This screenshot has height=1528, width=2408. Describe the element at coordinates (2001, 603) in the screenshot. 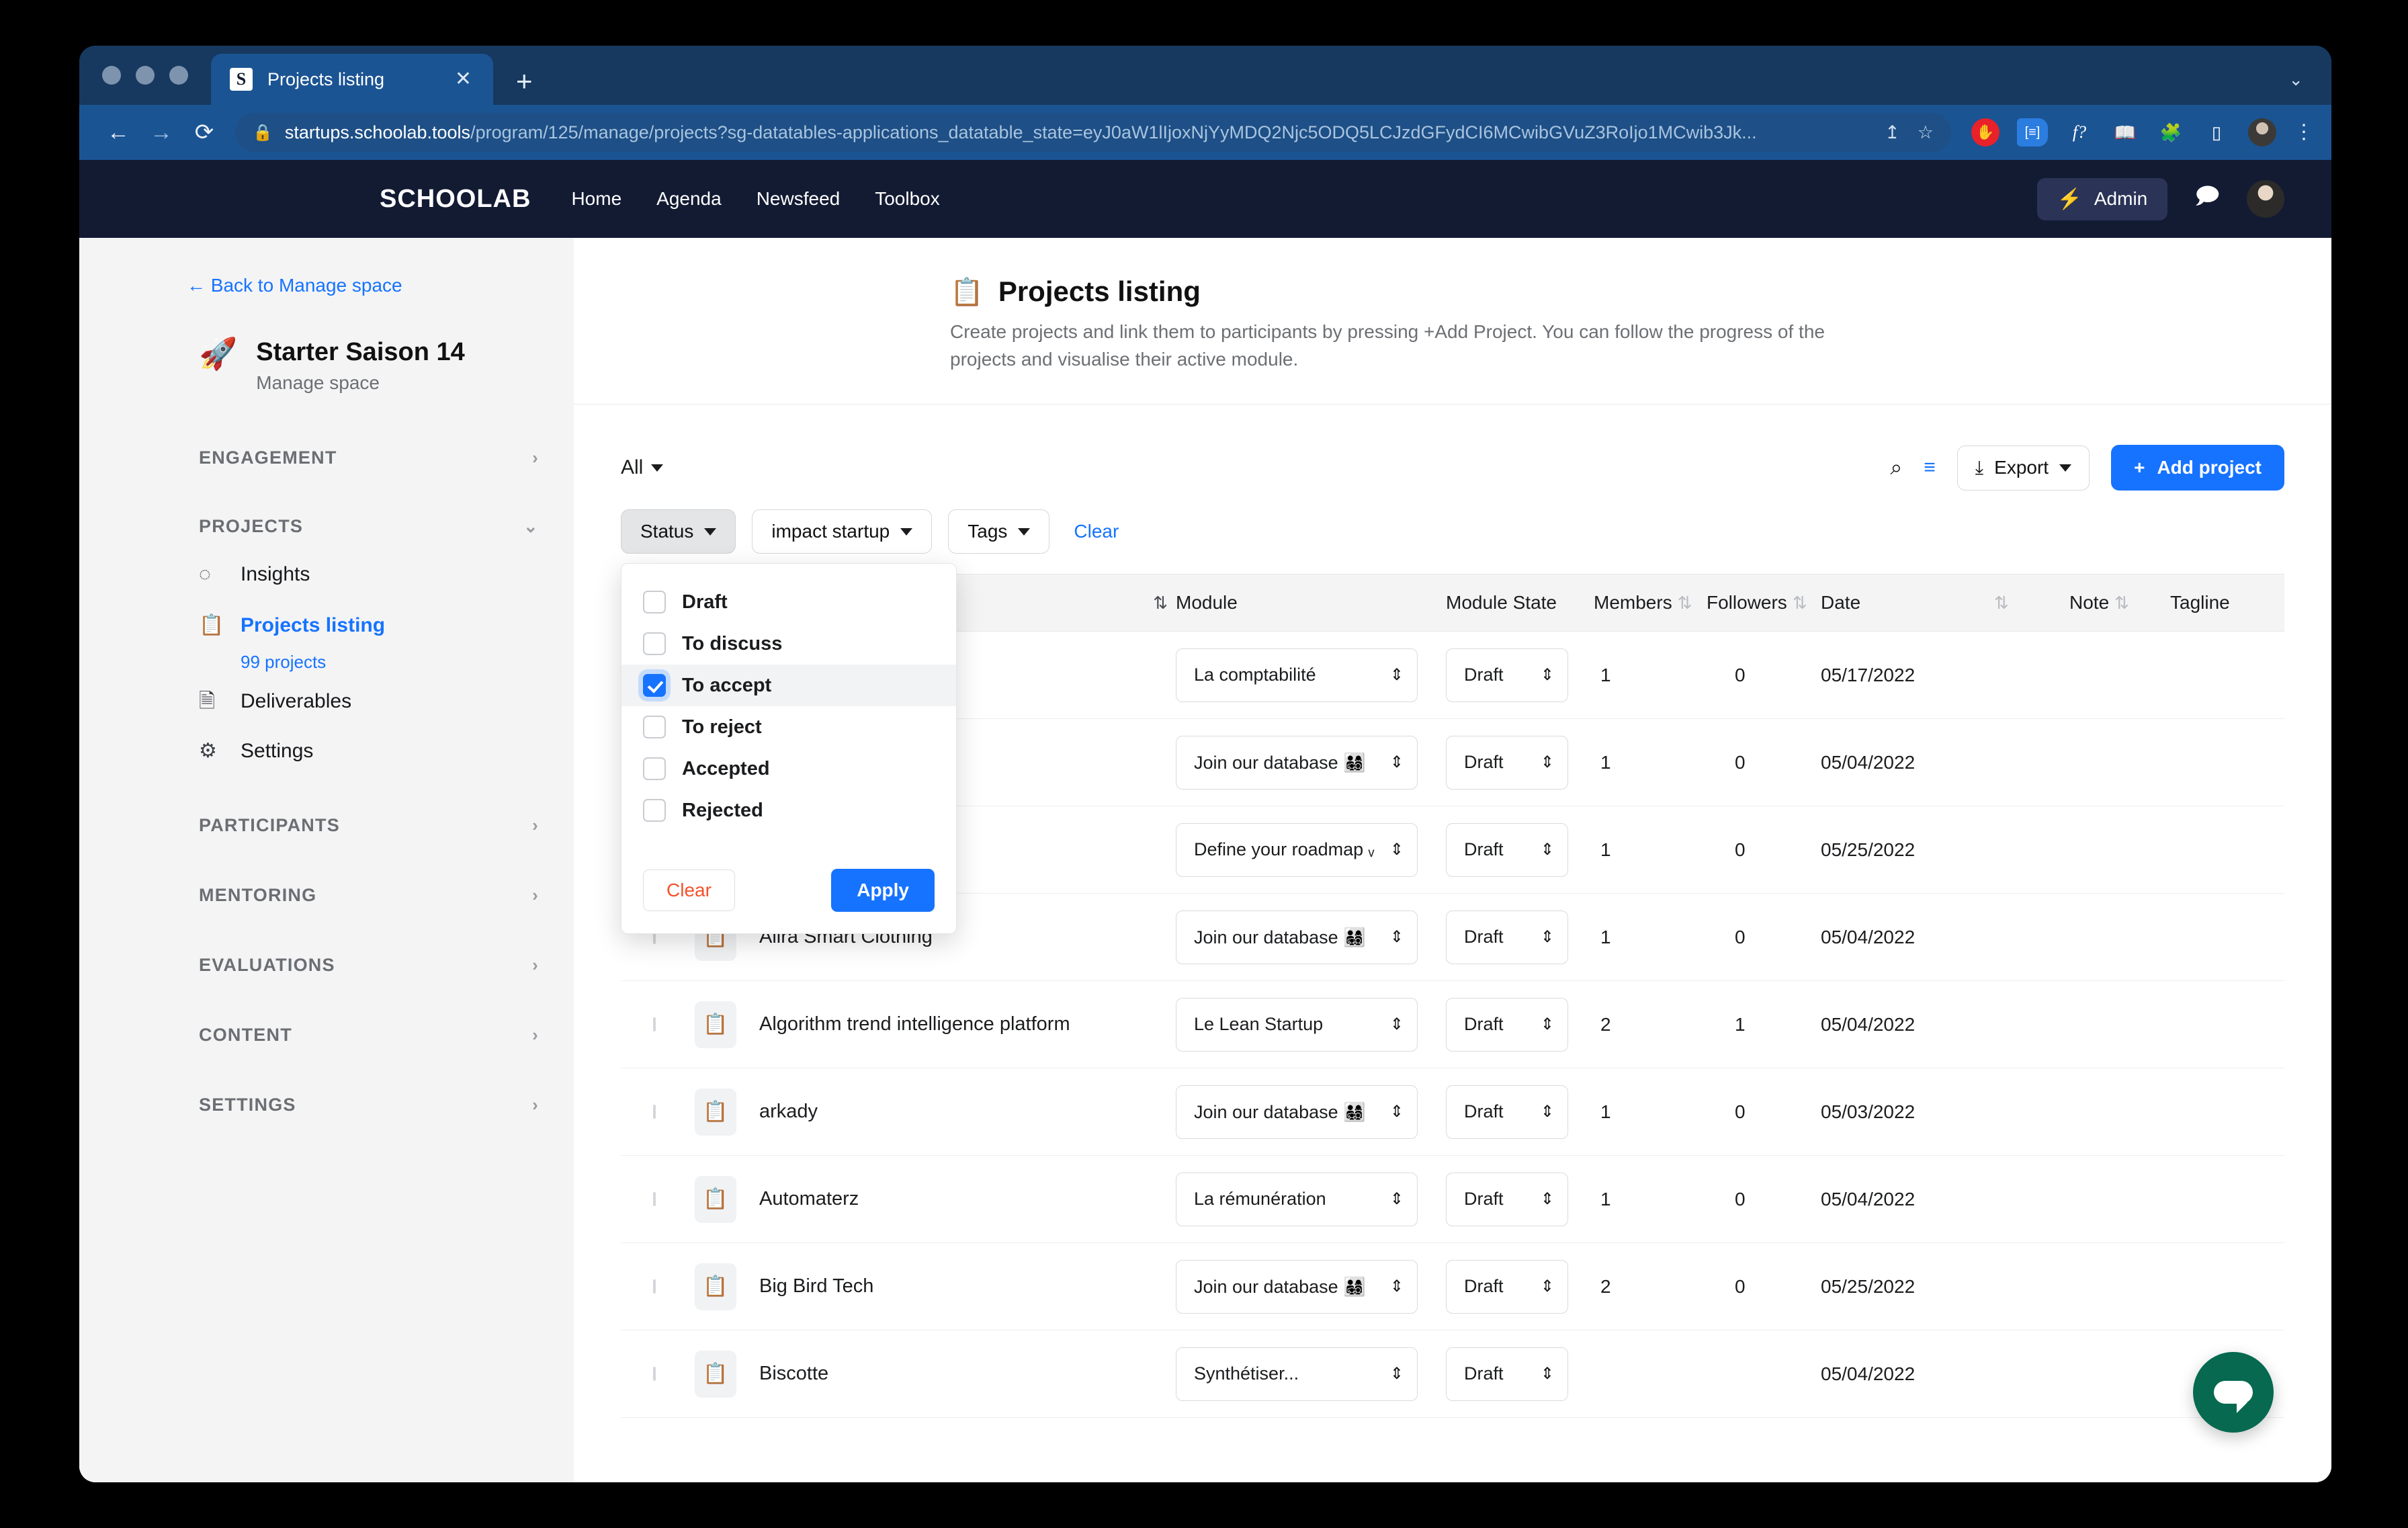

I see `sort-date-icon: ⇅` at that location.